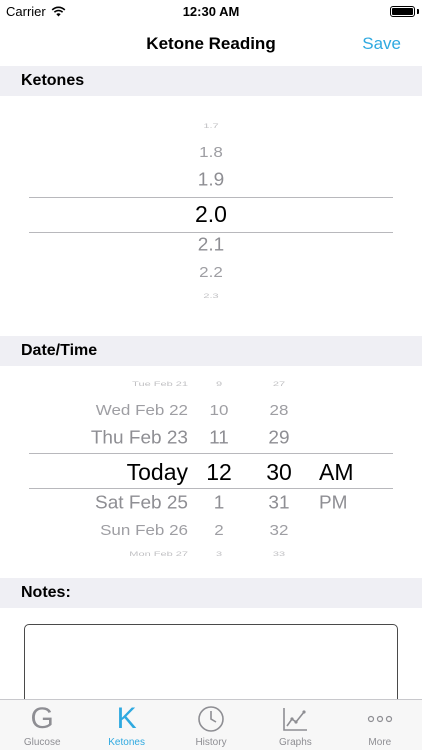 The height and width of the screenshot is (750, 422). Describe the element at coordinates (46, 592) in the screenshot. I see `notes-section-title: Notes:` at that location.